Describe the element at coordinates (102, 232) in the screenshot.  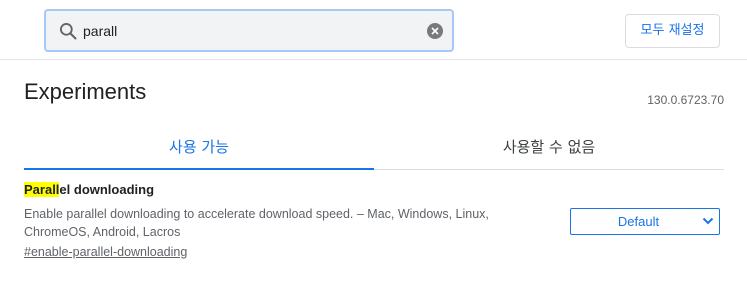
I see `description-line-2: ChromeOS, Android, Lacros` at that location.